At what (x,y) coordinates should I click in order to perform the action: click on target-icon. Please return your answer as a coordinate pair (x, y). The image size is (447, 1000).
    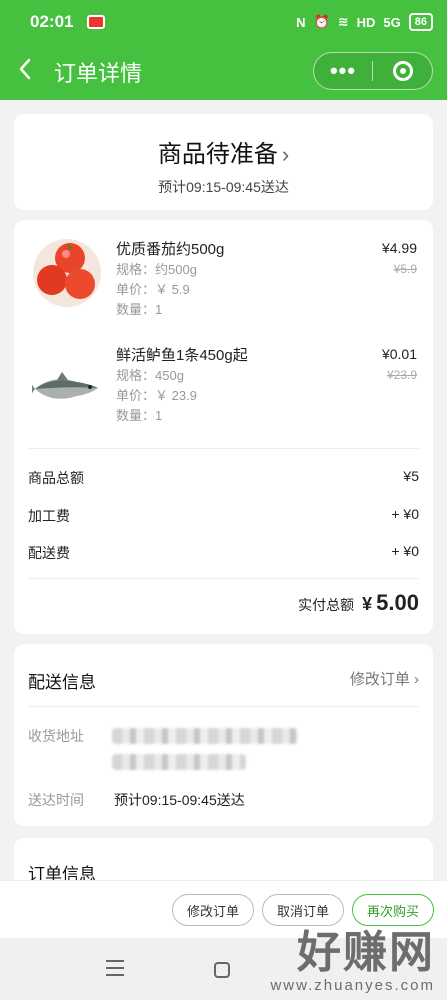
    Looking at the image, I should click on (402, 71).